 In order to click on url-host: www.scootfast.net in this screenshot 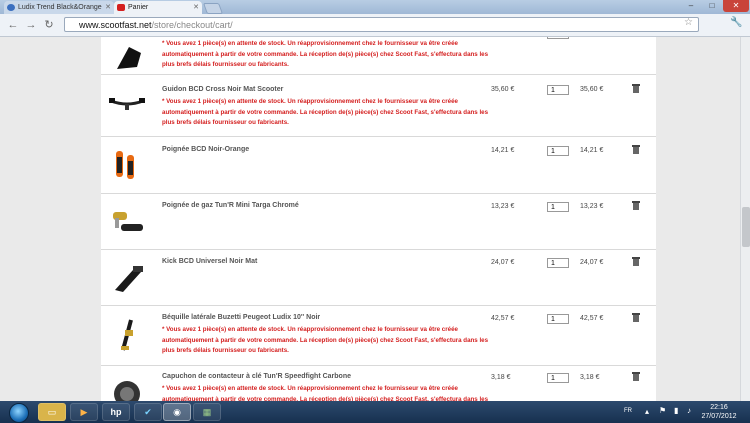, I will do `click(115, 25)`.